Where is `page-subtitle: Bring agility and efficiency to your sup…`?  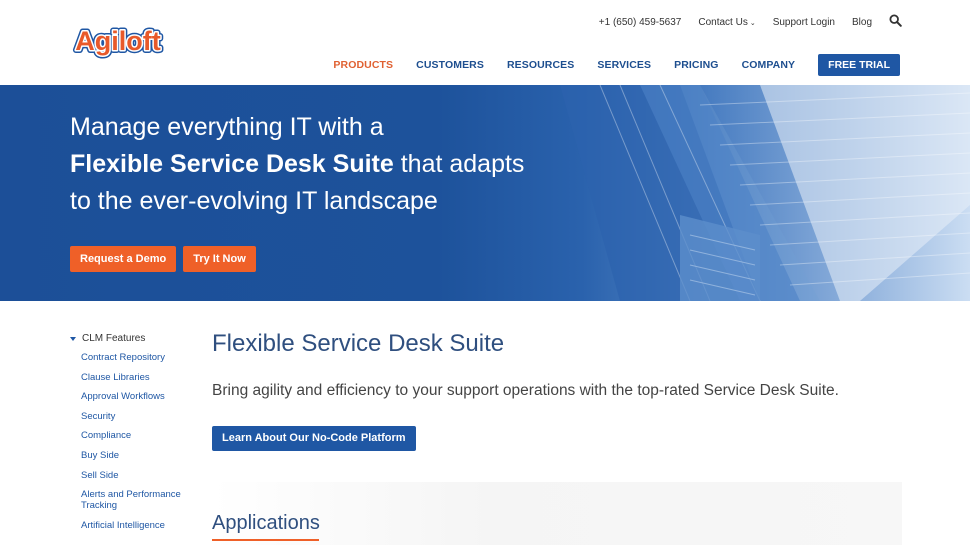 page-subtitle: Bring agility and efficiency to your sup… is located at coordinates (525, 390).